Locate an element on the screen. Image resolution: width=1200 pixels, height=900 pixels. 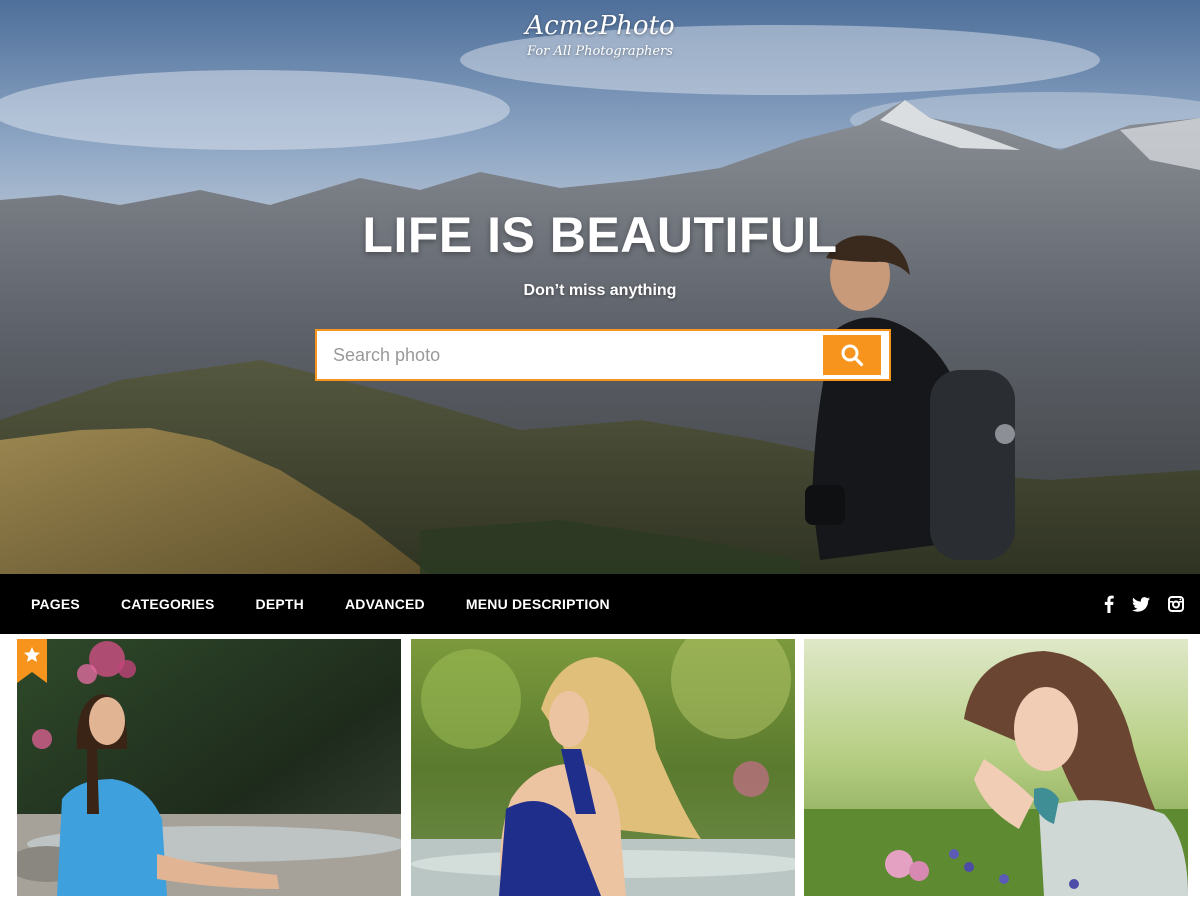
search-icon is located at coordinates (852, 355).